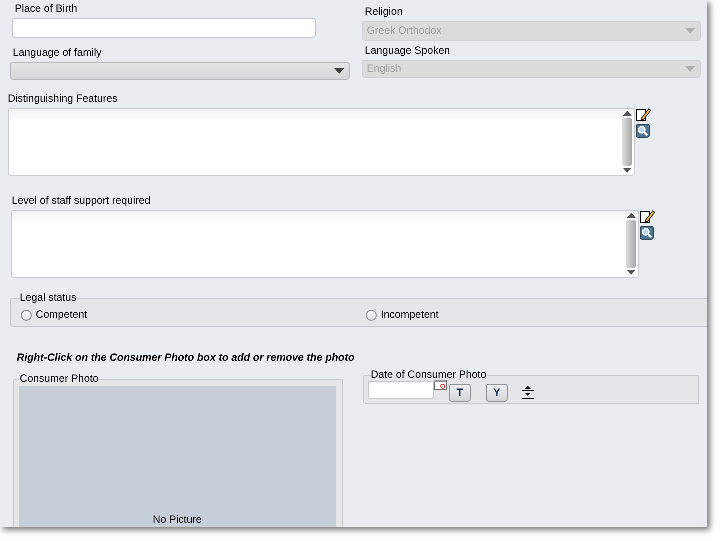 The width and height of the screenshot is (720, 541). What do you see at coordinates (164, 28) in the screenshot?
I see `text-field` at bounding box center [164, 28].